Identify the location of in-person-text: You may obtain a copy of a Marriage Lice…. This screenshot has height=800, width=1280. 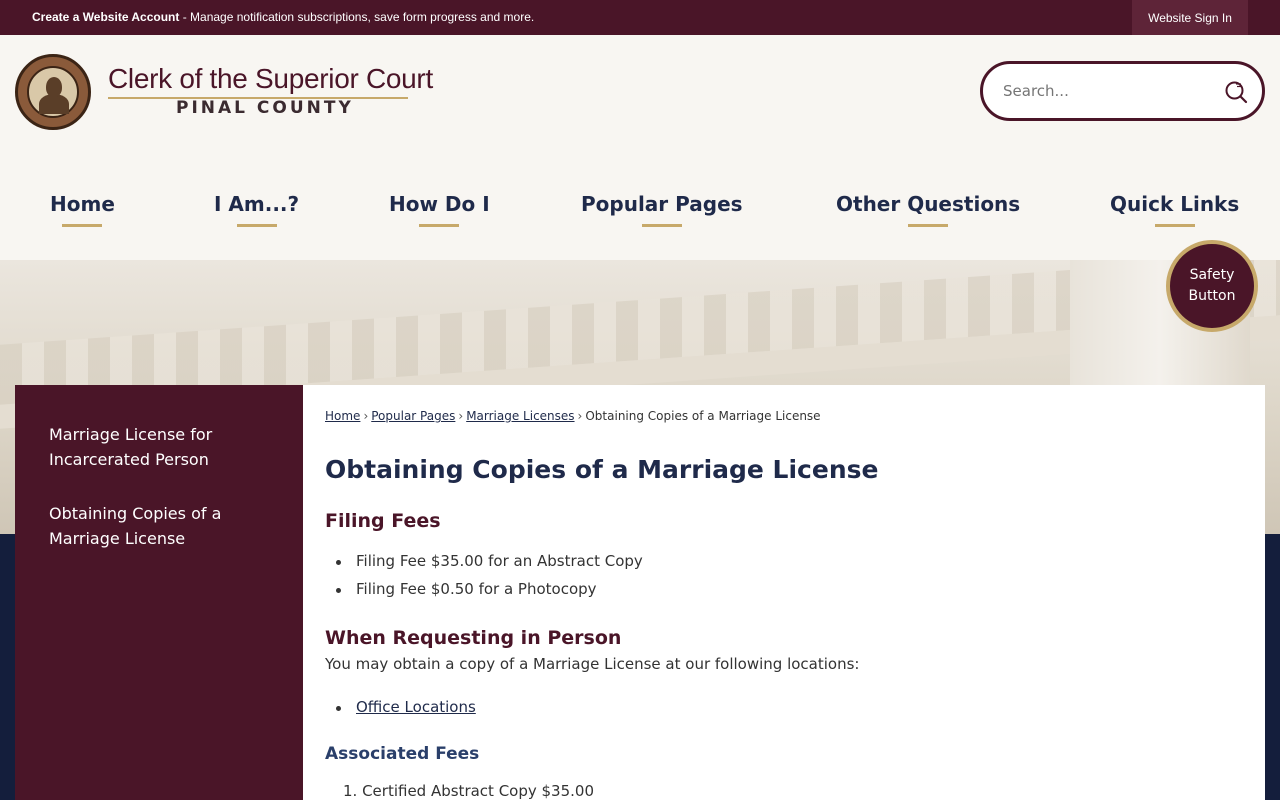
(592, 664).